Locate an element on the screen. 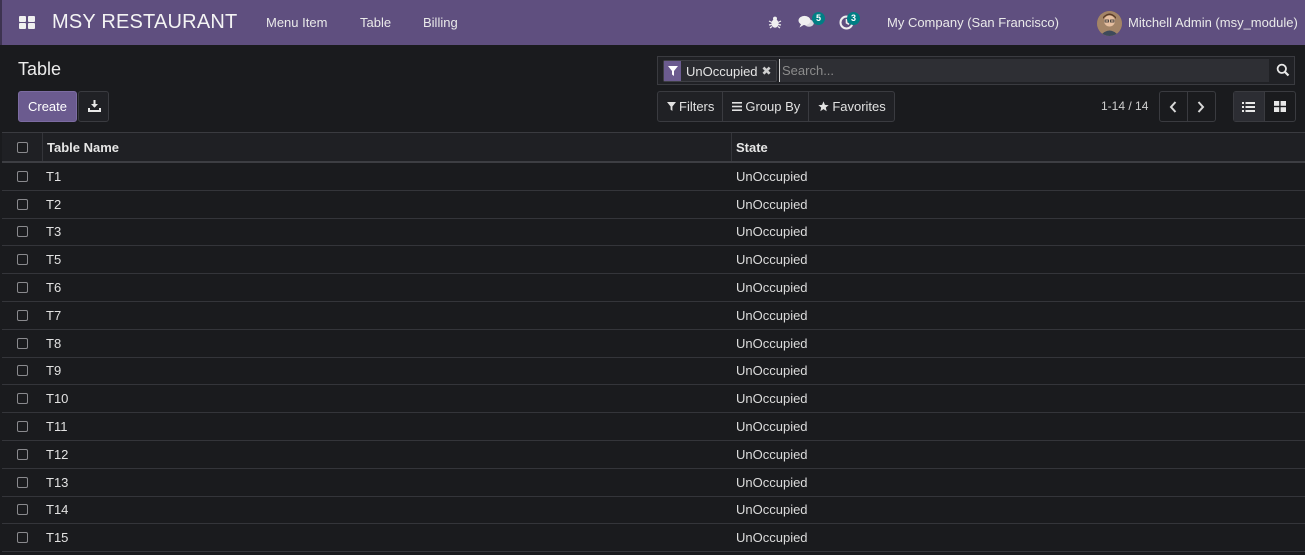 This screenshot has height=555, width=1305. table-name-cell: T1 is located at coordinates (387, 176).